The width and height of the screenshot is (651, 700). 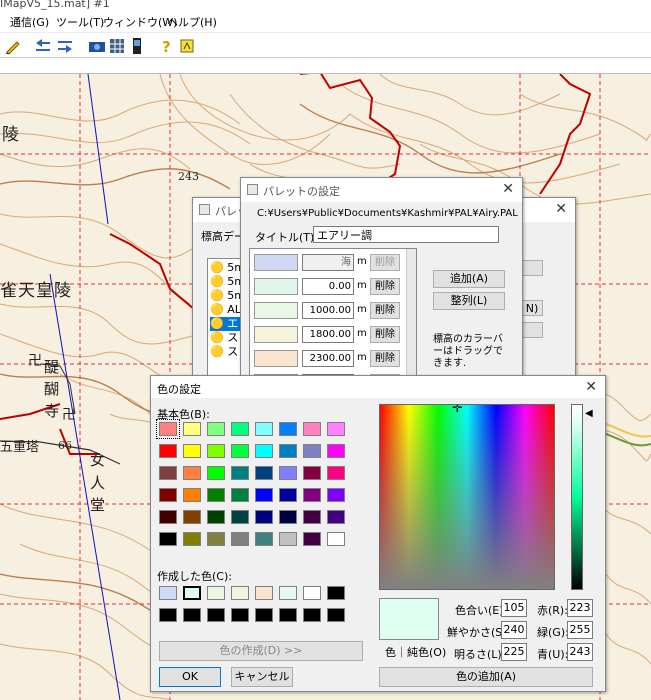 I want to click on arrow-left-icon, so click(x=43, y=46).